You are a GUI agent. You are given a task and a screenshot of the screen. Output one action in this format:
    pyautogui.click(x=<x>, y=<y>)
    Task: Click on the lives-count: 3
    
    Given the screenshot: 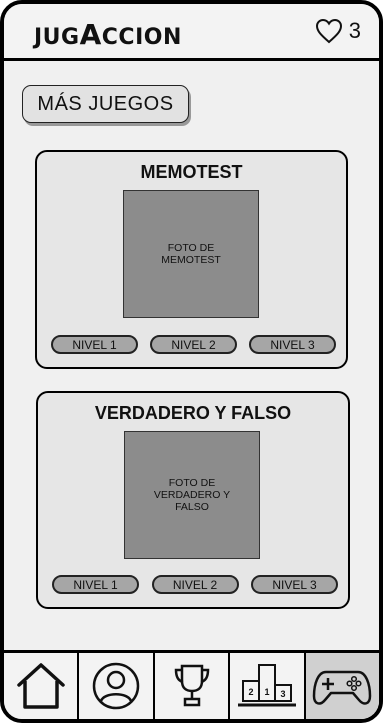 What is the action you would take?
    pyautogui.click(x=354, y=30)
    